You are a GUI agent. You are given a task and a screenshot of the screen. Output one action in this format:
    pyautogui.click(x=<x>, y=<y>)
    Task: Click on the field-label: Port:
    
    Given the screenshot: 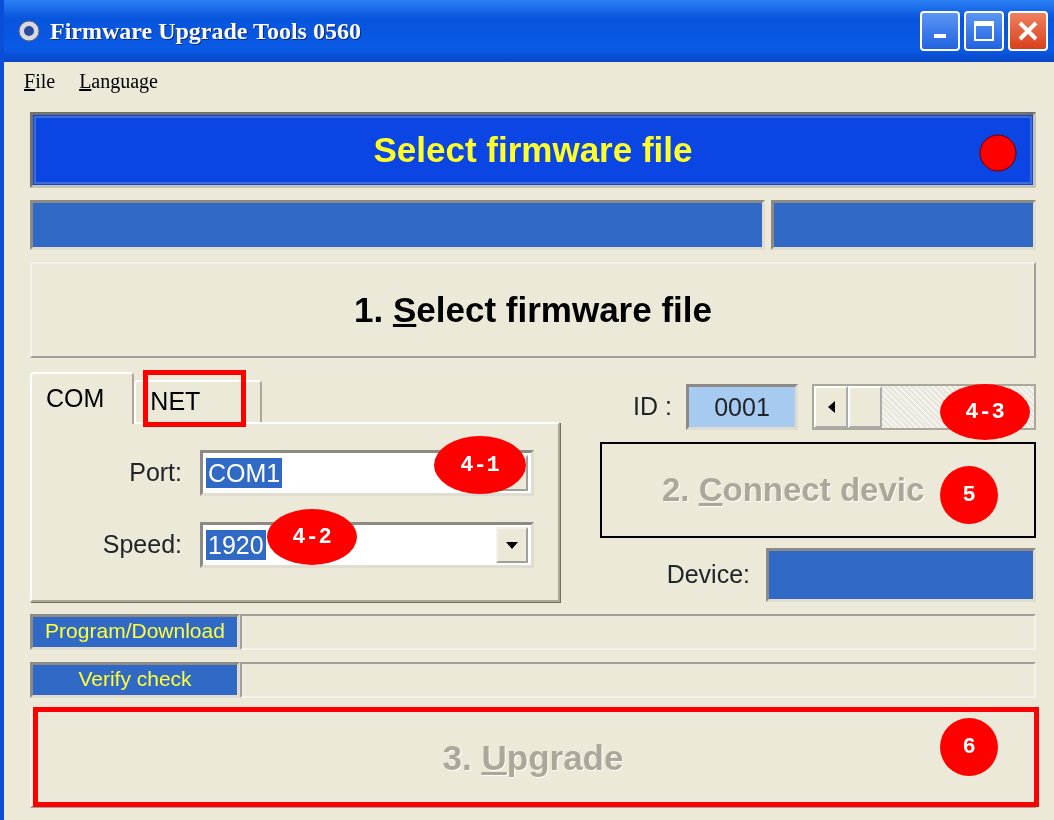 What is the action you would take?
    pyautogui.click(x=155, y=473)
    